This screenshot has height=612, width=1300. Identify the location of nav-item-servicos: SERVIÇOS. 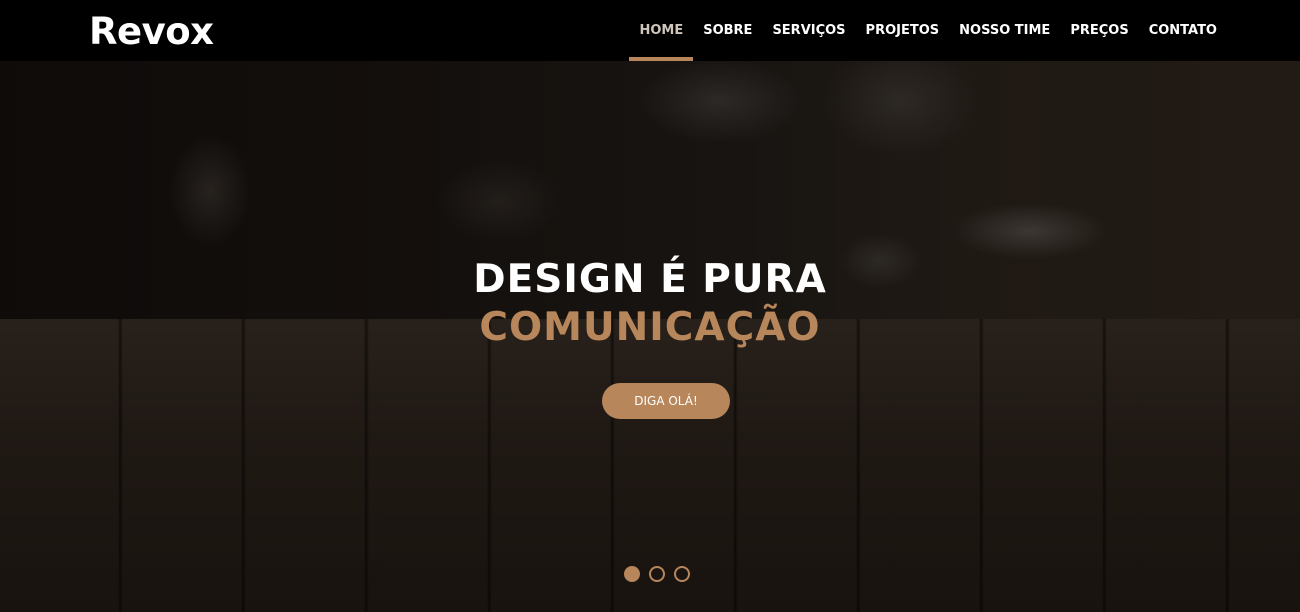
(808, 30).